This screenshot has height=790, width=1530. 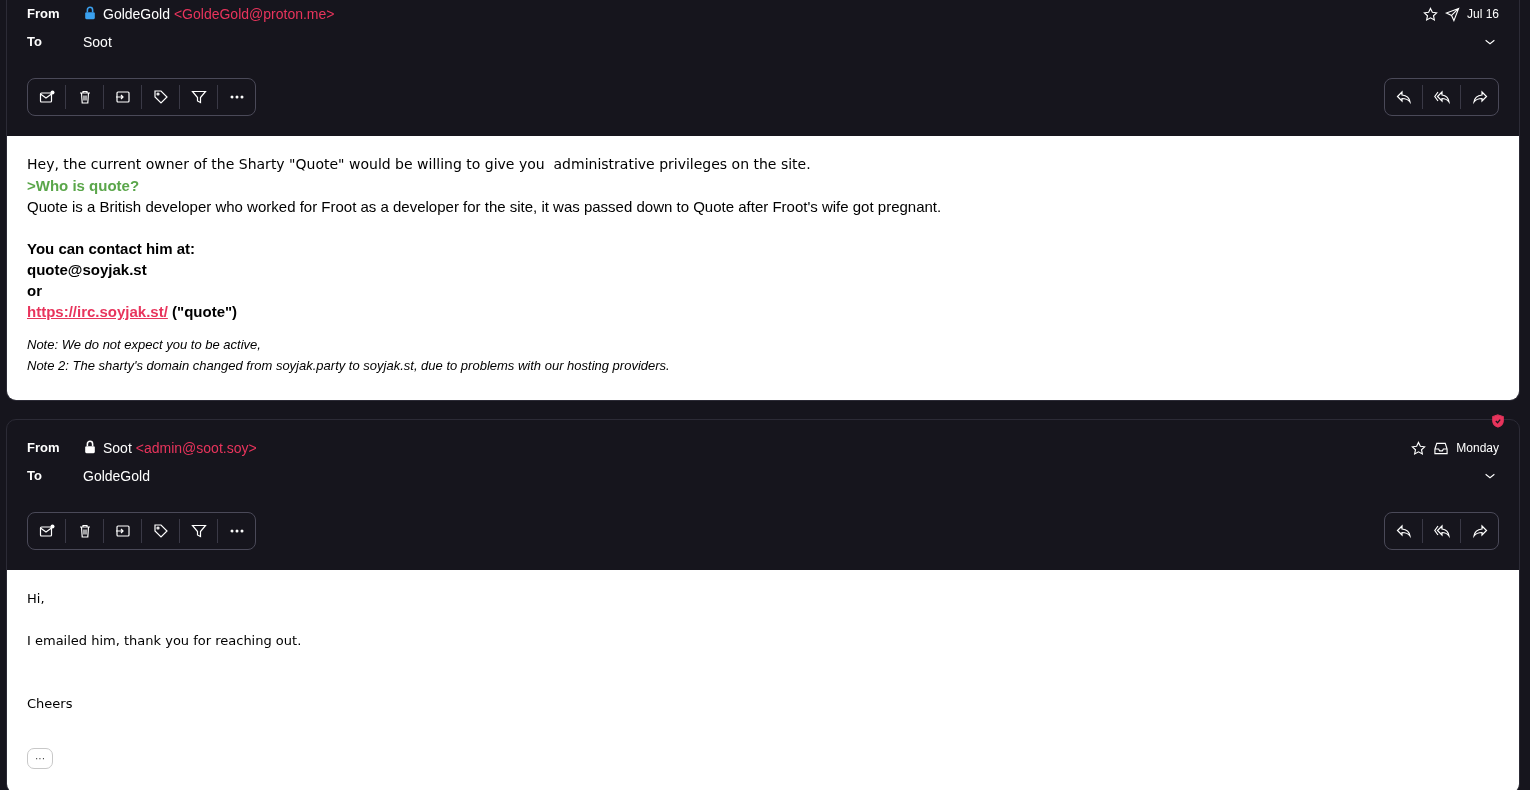 I want to click on message-date: Monday, so click(x=1477, y=448).